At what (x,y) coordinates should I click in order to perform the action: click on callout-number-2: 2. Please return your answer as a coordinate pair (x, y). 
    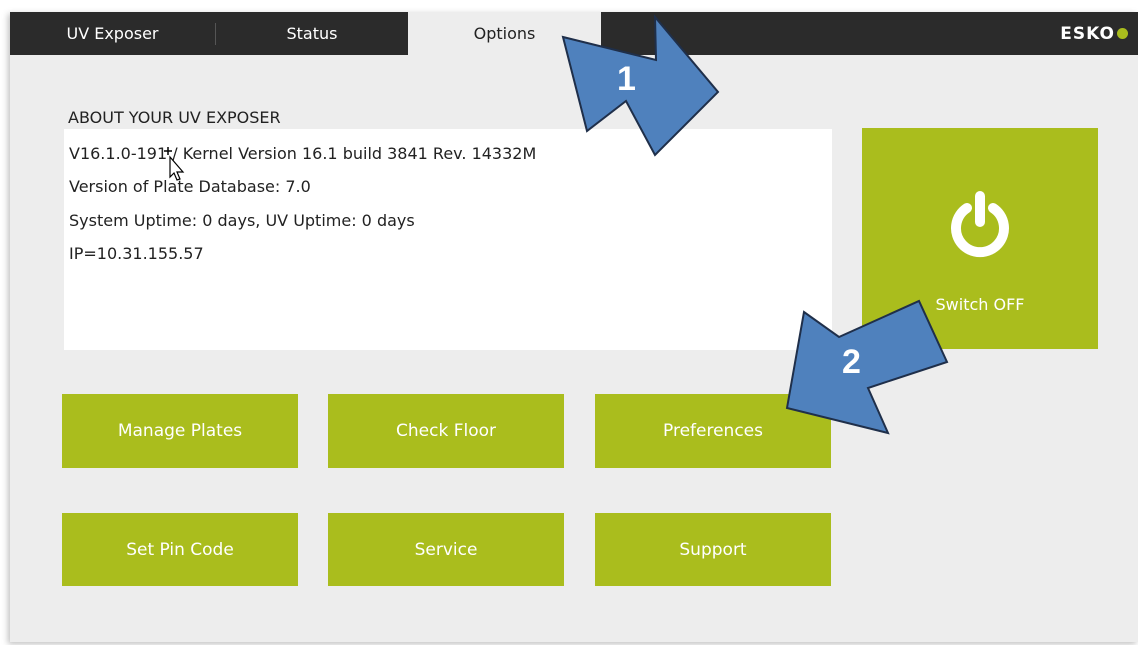
    Looking at the image, I should click on (851, 362).